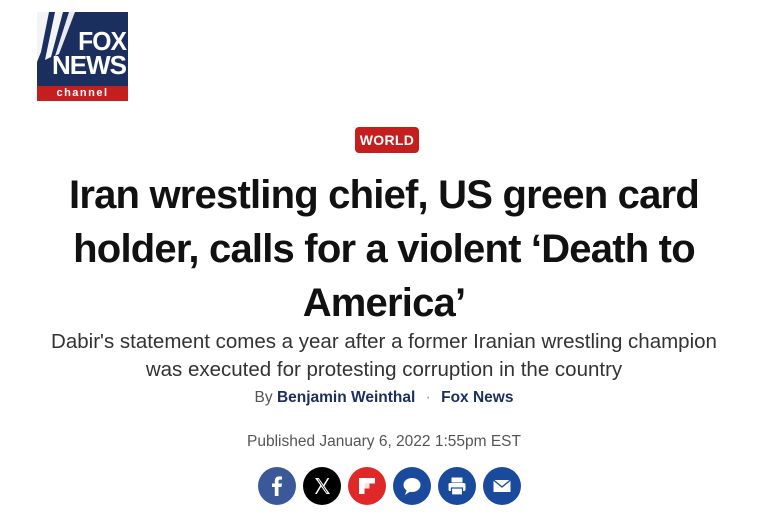  I want to click on x-twitter-icon, so click(322, 486).